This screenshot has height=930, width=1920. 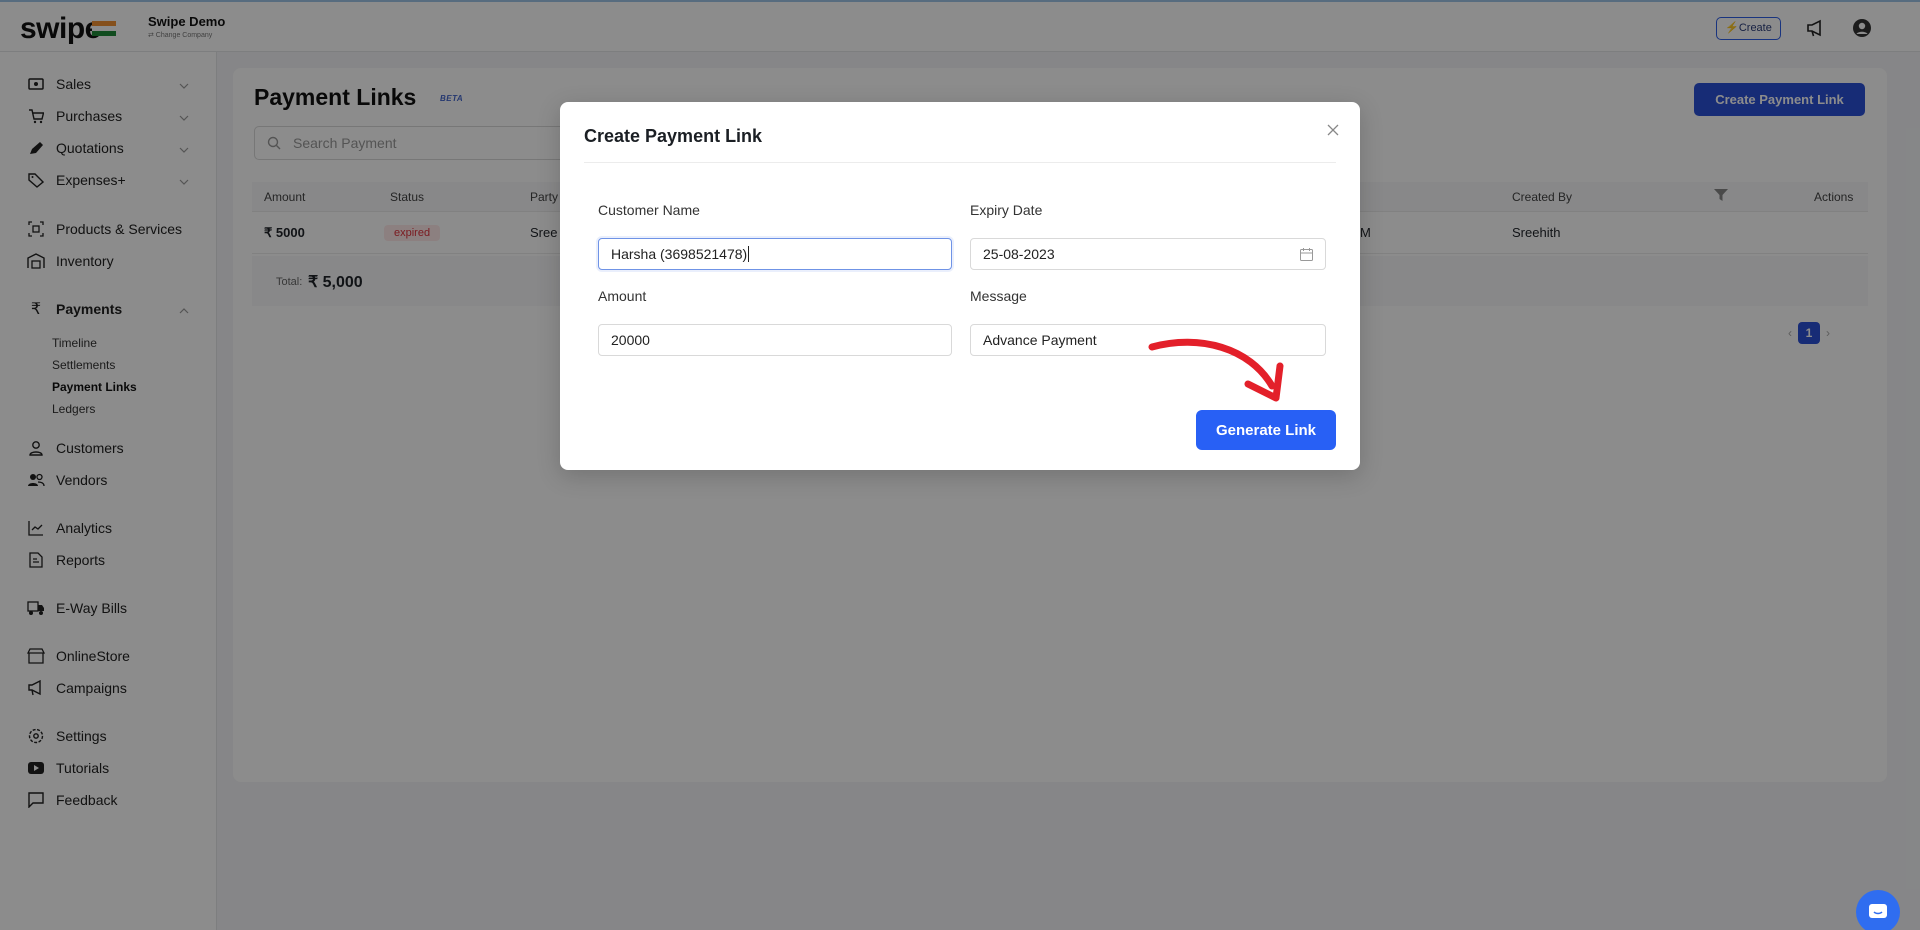 What do you see at coordinates (749, 254) in the screenshot?
I see `text-cursor` at bounding box center [749, 254].